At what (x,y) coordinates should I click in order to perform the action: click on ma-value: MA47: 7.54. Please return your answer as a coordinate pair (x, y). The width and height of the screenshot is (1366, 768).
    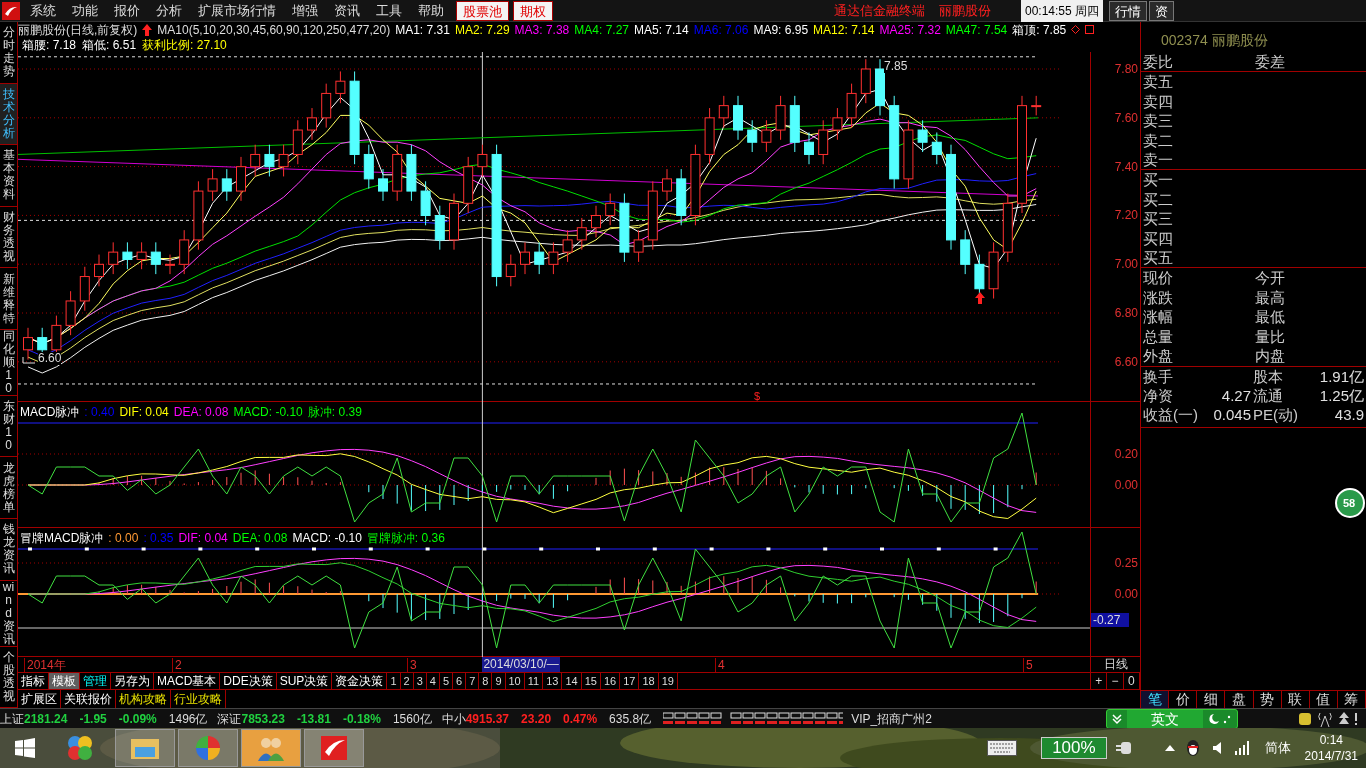
    Looking at the image, I should click on (976, 30).